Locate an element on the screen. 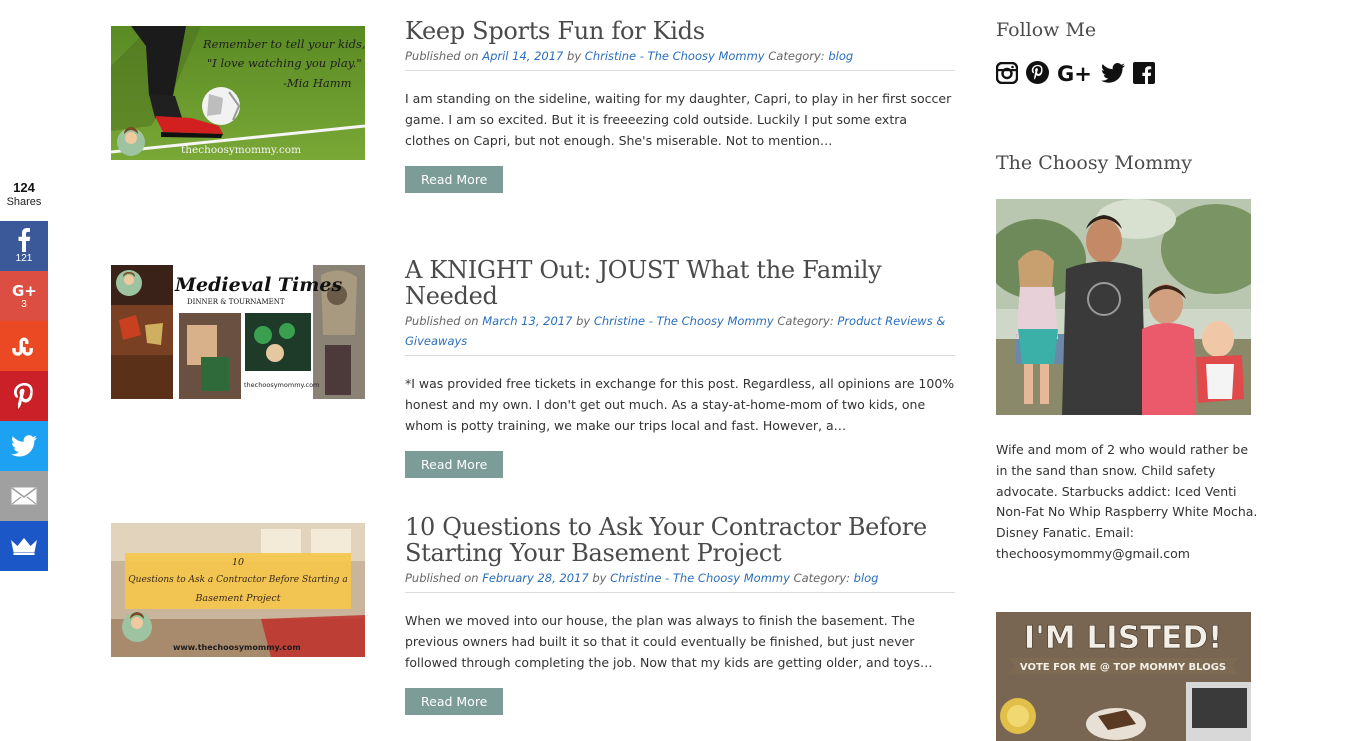  post-date-link: April 14, 2017 is located at coordinates (522, 56).